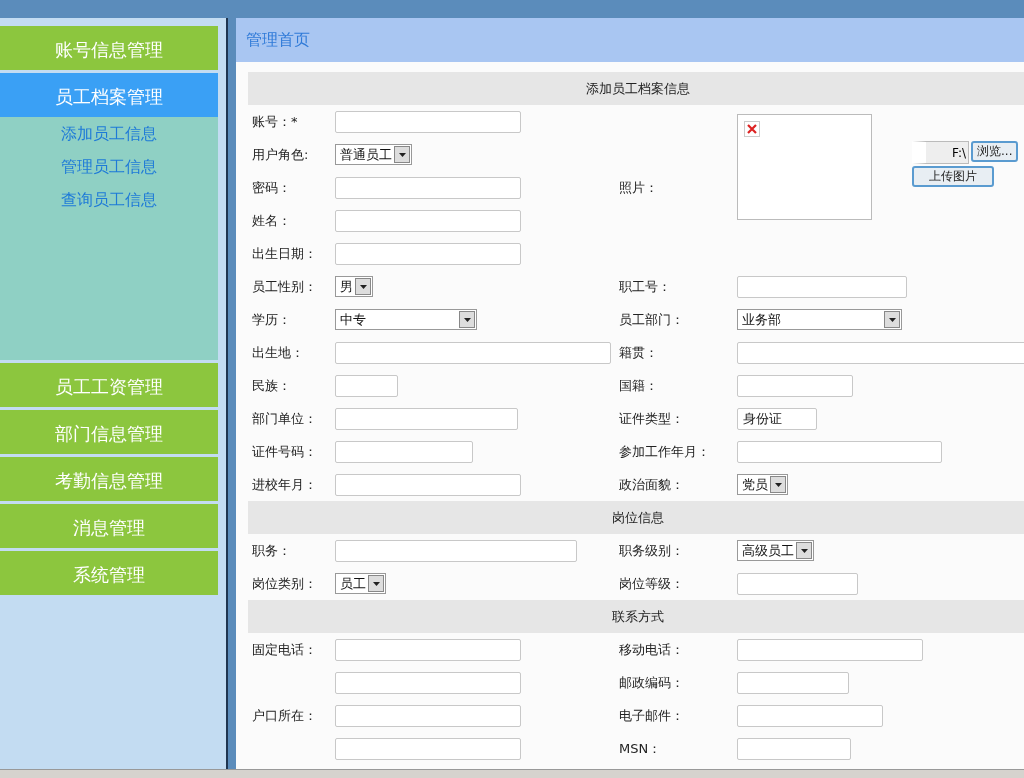 The width and height of the screenshot is (1024, 778). I want to click on broken-image-icon, so click(752, 129).